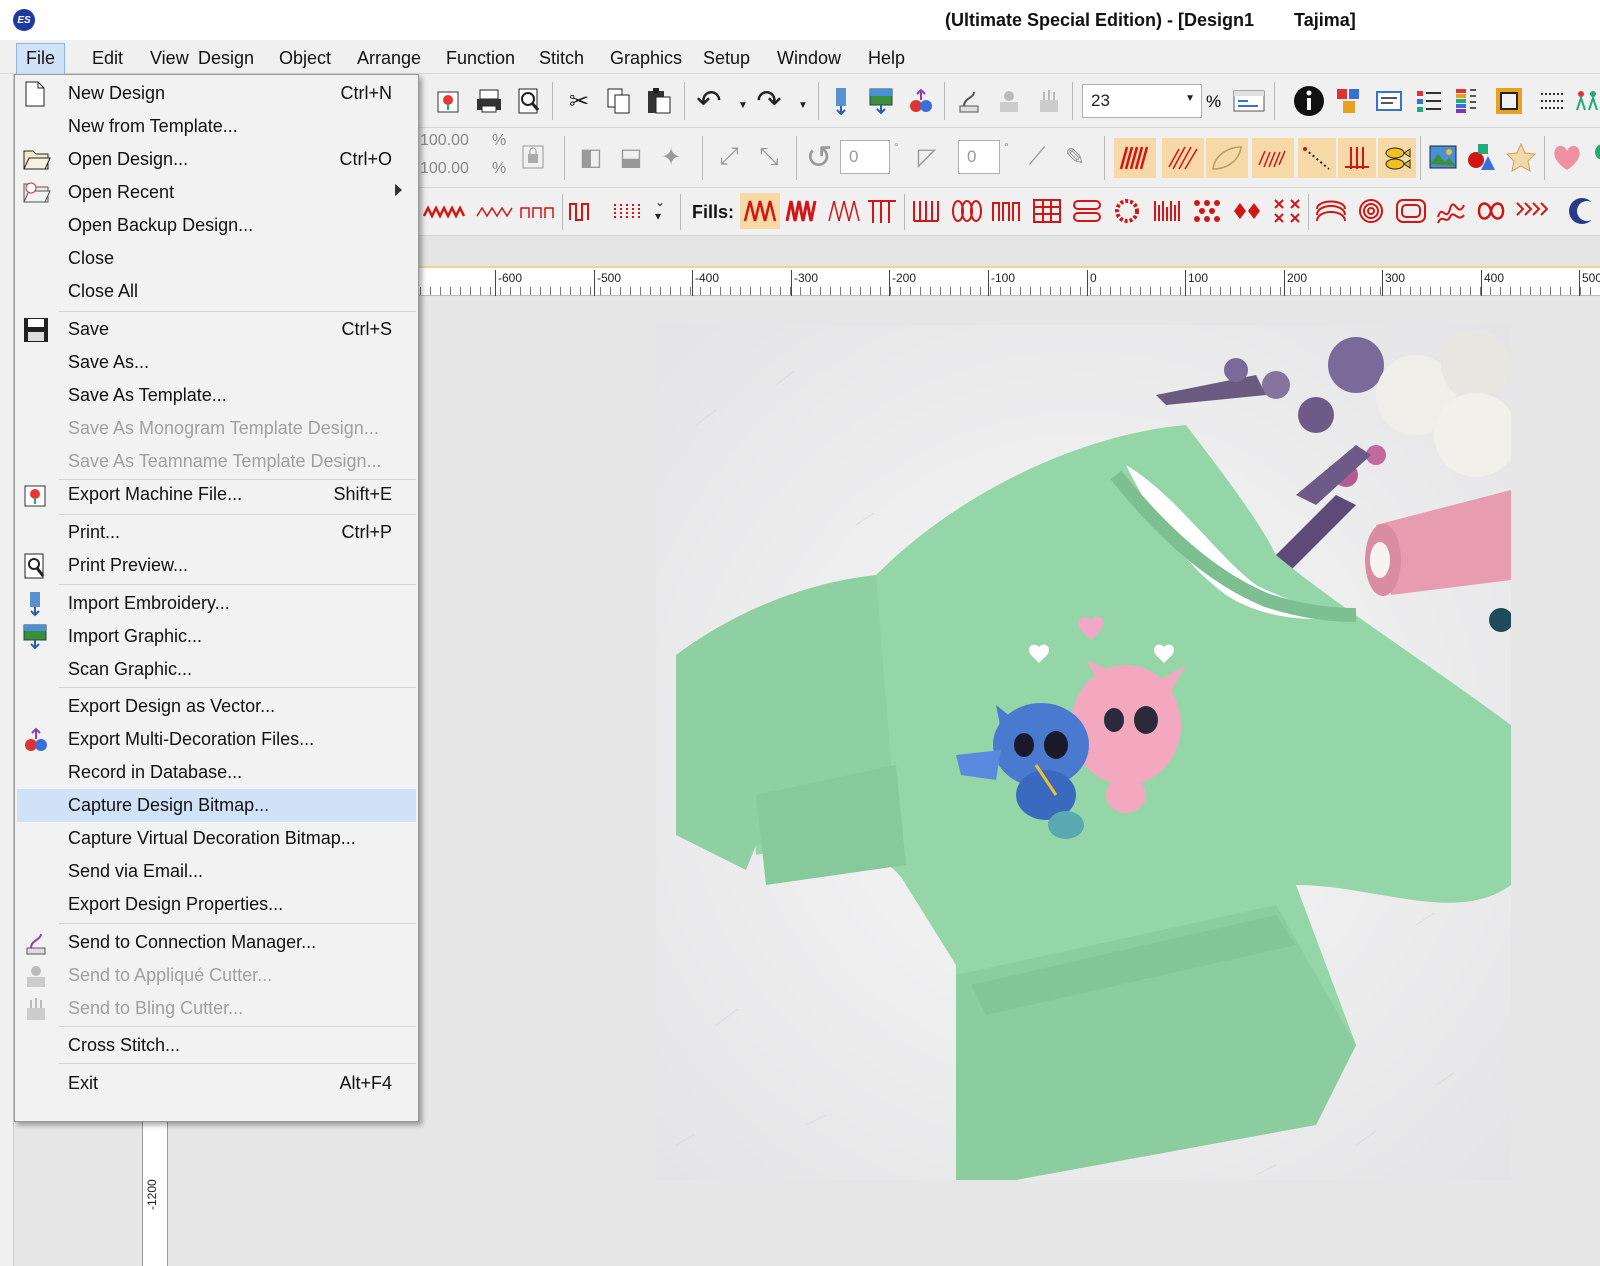  I want to click on list-icon, so click(1429, 101).